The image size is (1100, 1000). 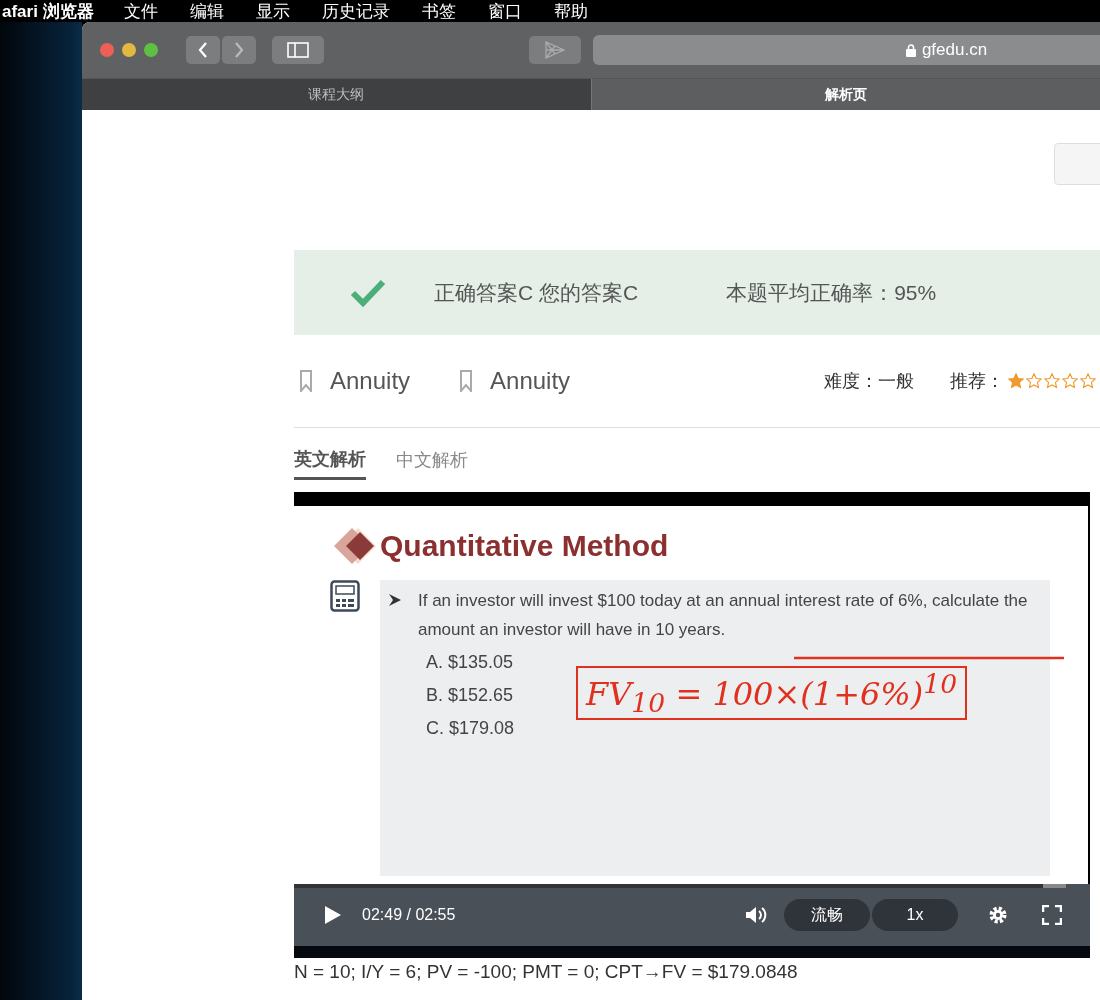 I want to click on volume-icon, so click(x=756, y=915).